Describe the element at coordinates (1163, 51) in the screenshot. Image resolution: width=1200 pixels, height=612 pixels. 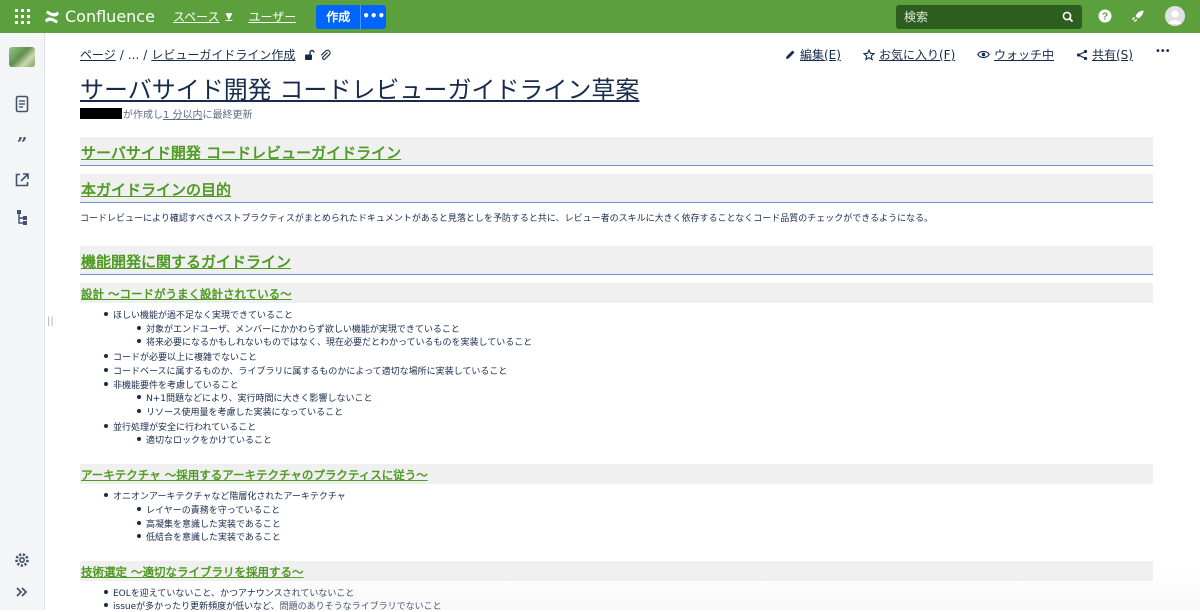
I see `more-actions-button: •••` at that location.